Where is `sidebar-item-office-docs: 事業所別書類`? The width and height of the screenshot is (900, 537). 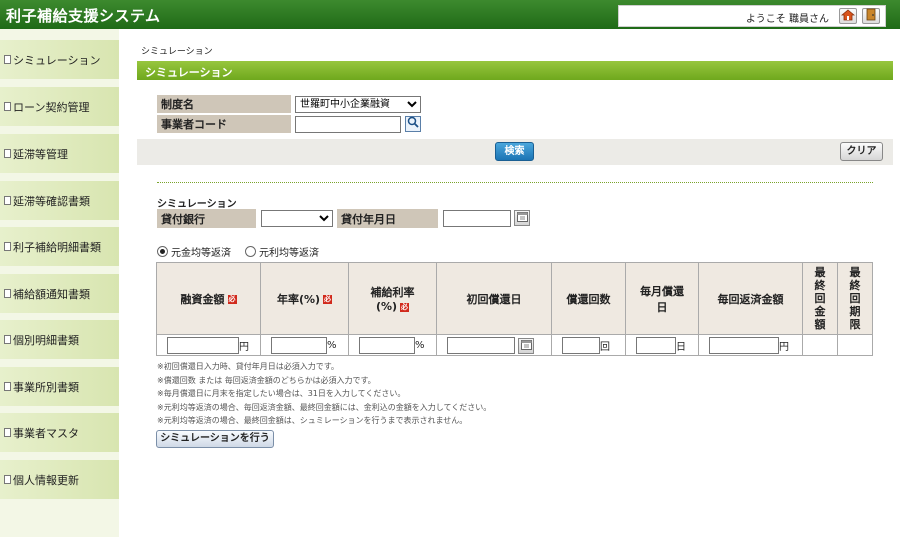 sidebar-item-office-docs: 事業所別書類 is located at coordinates (59, 386).